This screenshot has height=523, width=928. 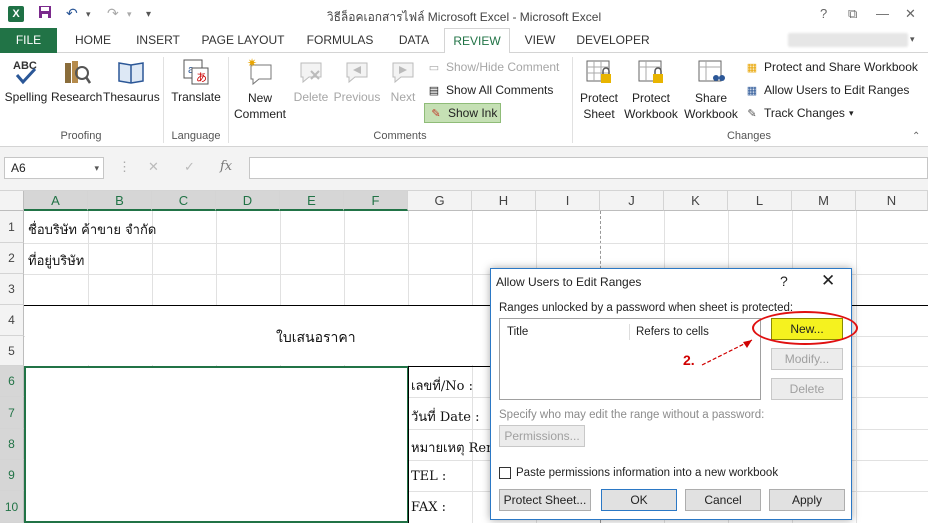 What do you see at coordinates (613, 40) in the screenshot?
I see `tab-developer: DEVELOPER` at bounding box center [613, 40].